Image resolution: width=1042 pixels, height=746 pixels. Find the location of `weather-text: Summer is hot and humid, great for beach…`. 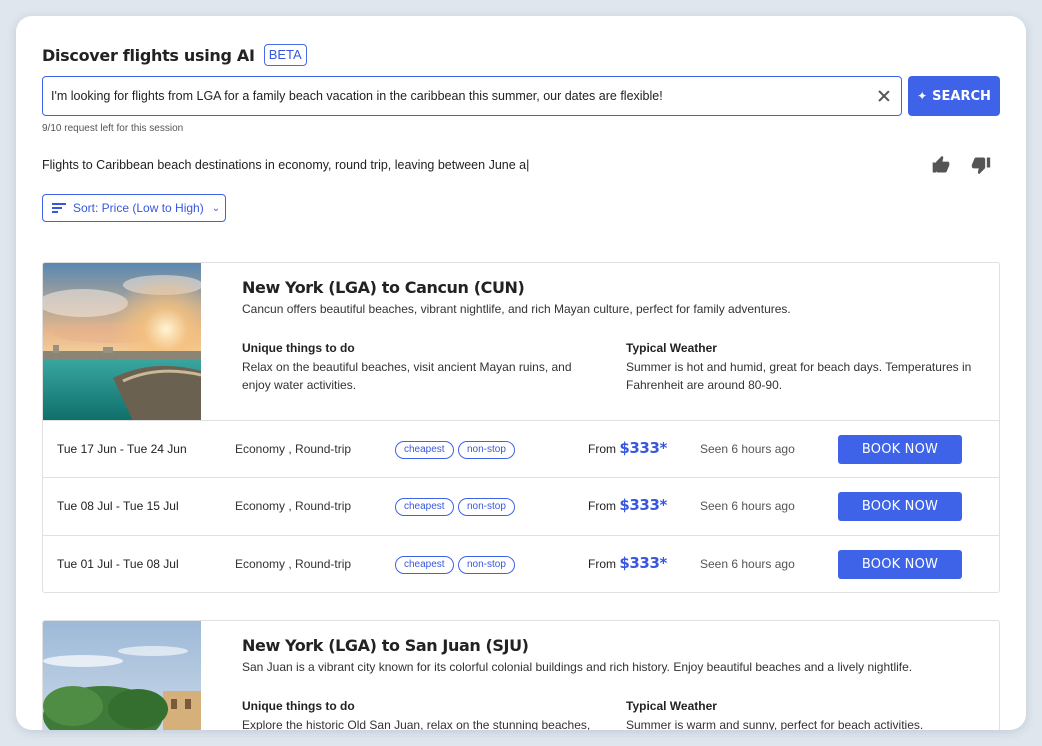

weather-text: Summer is hot and humid, great for beach… is located at coordinates (799, 376).